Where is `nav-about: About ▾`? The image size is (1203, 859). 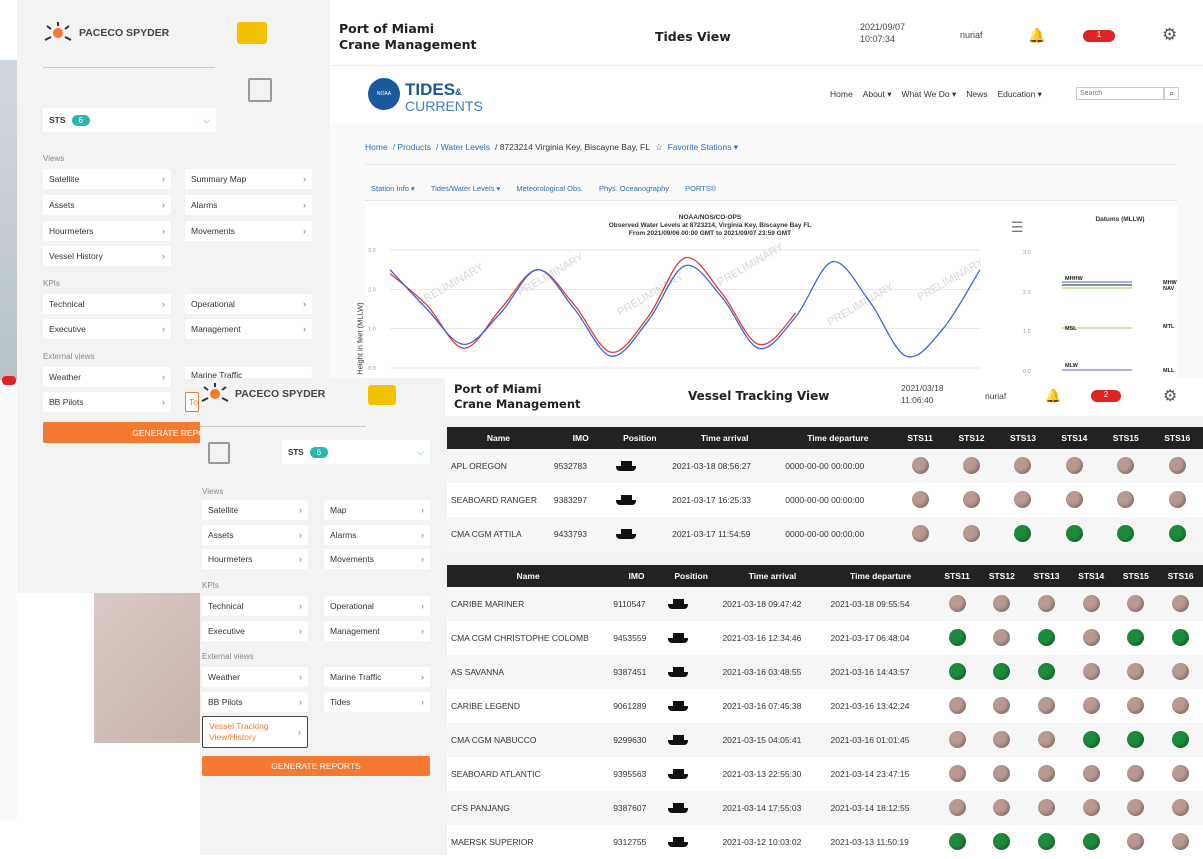 nav-about: About ▾ is located at coordinates (877, 94).